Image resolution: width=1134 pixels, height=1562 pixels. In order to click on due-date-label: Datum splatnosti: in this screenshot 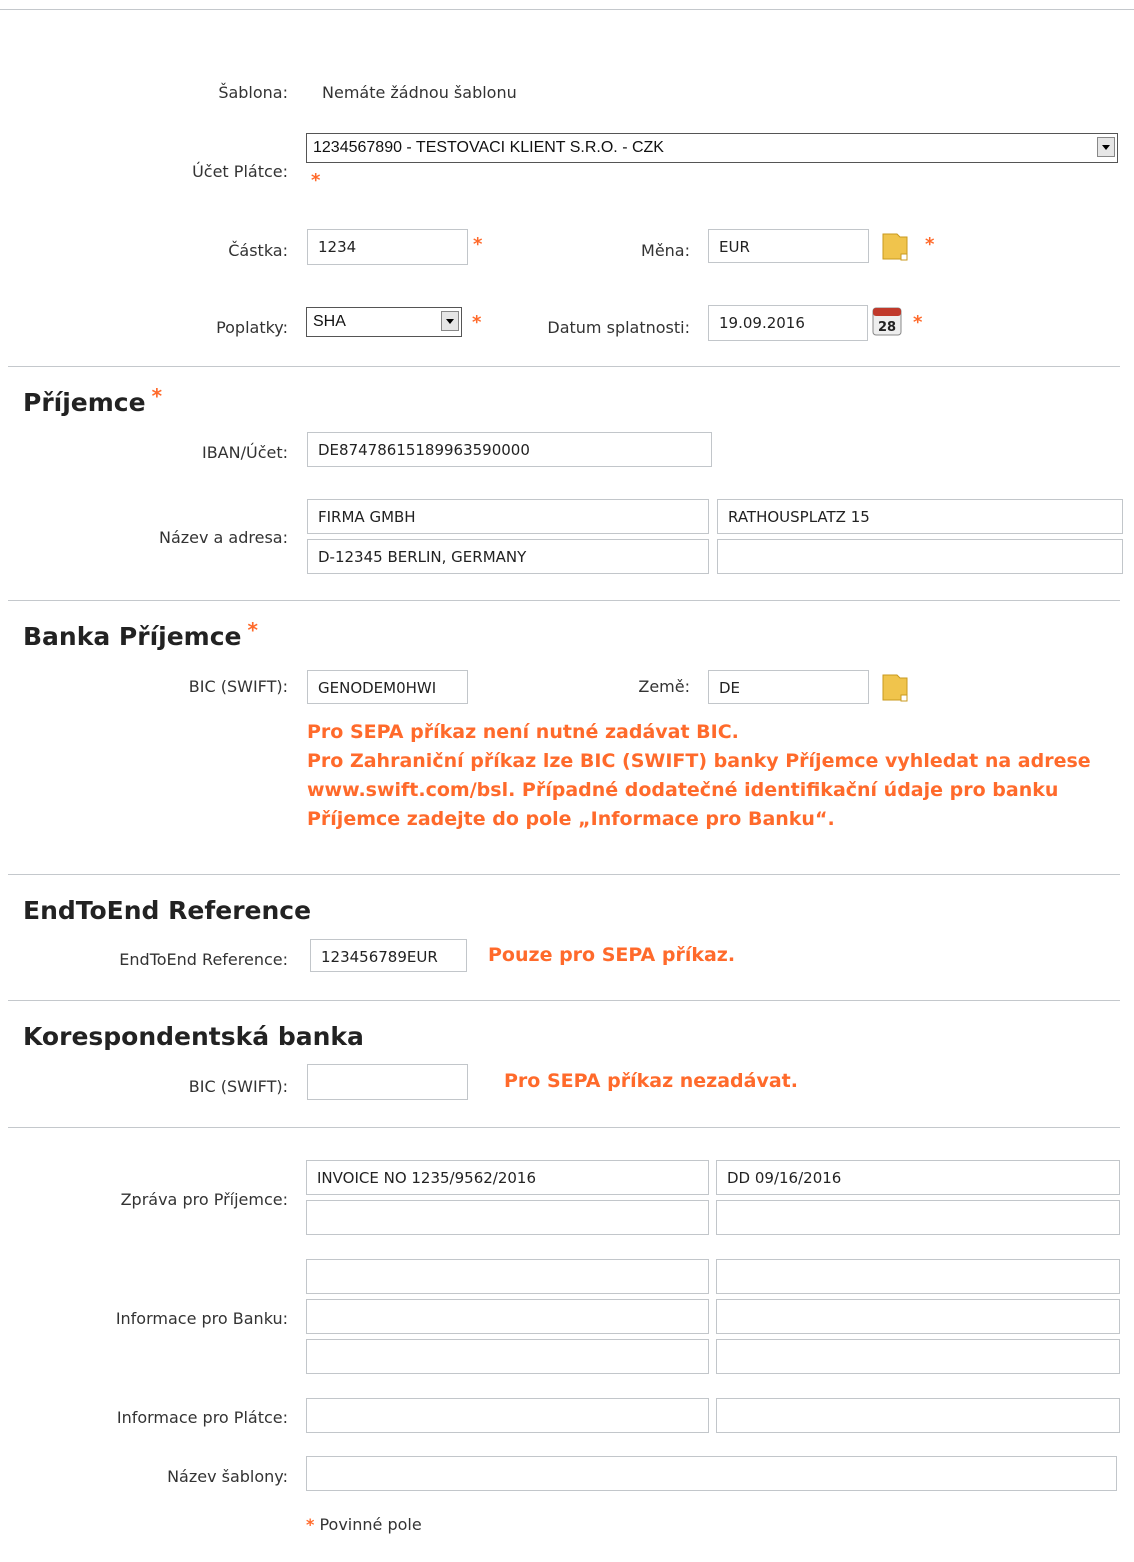, I will do `click(618, 327)`.